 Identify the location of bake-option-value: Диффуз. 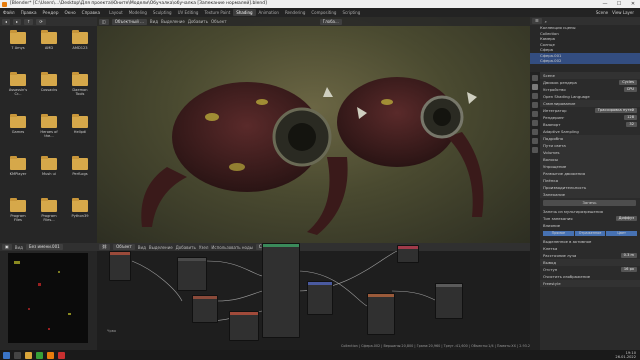
(626, 218).